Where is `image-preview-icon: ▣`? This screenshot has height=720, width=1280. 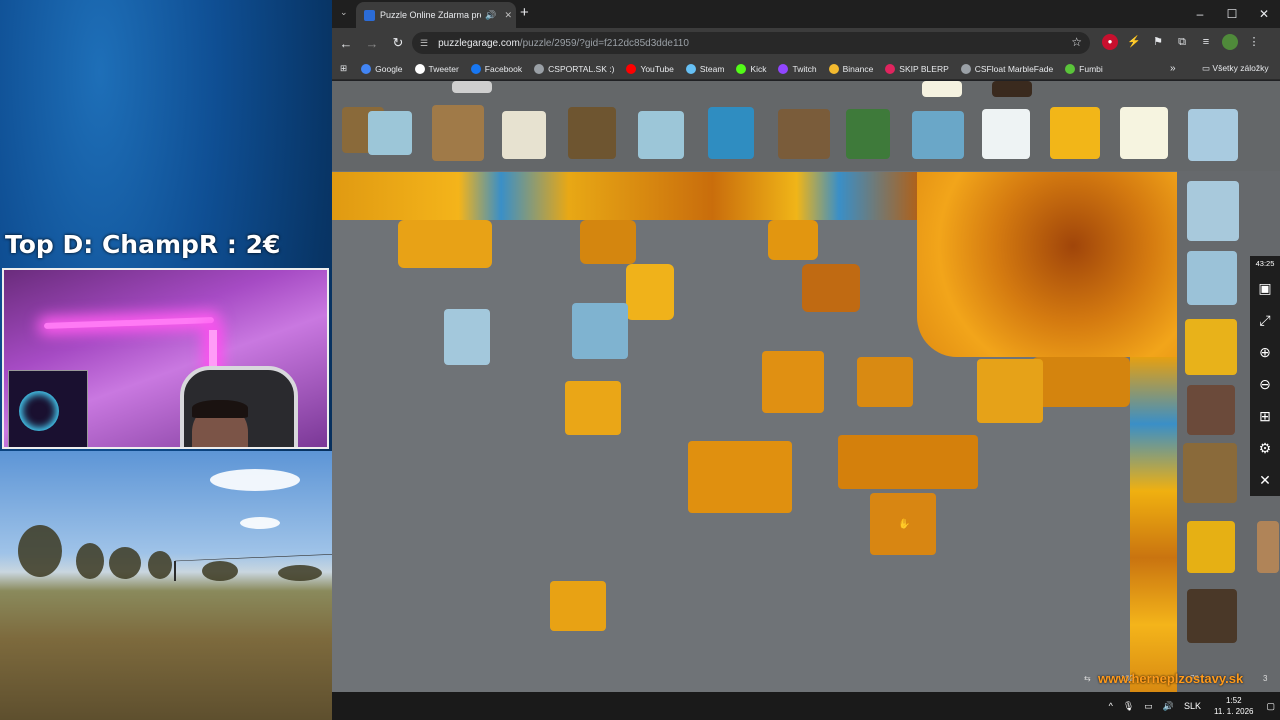 image-preview-icon: ▣ is located at coordinates (1264, 288).